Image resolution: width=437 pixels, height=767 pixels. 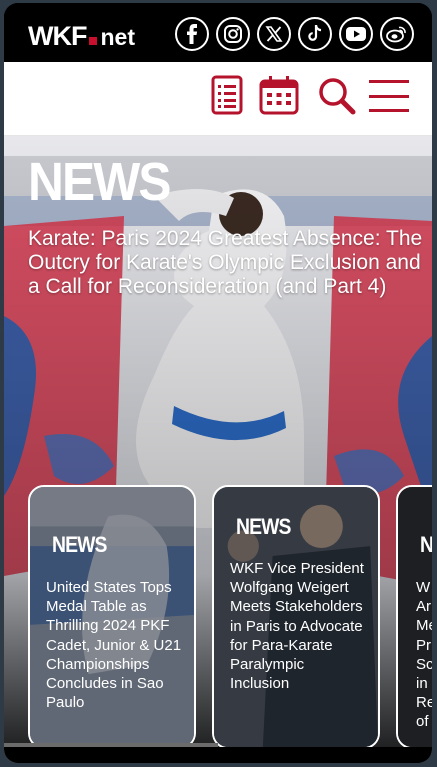 I want to click on social-links, so click(x=294, y=34).